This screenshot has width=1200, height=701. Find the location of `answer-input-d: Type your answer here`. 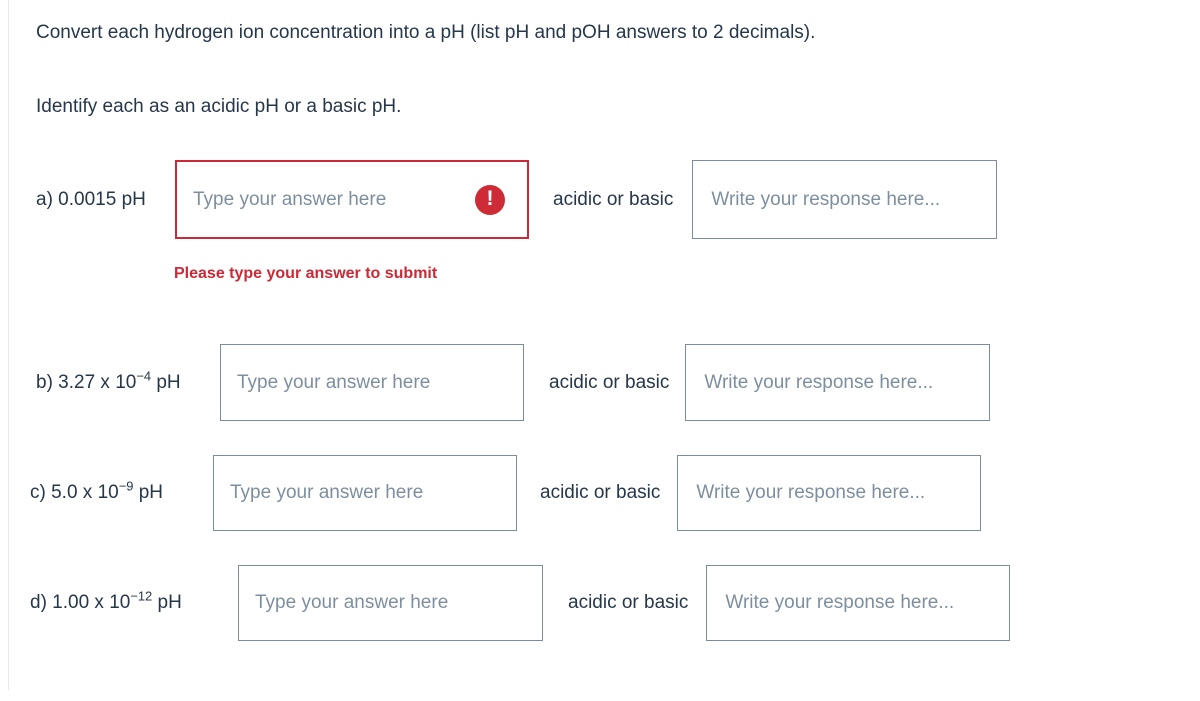

answer-input-d: Type your answer here is located at coordinates (390, 603).